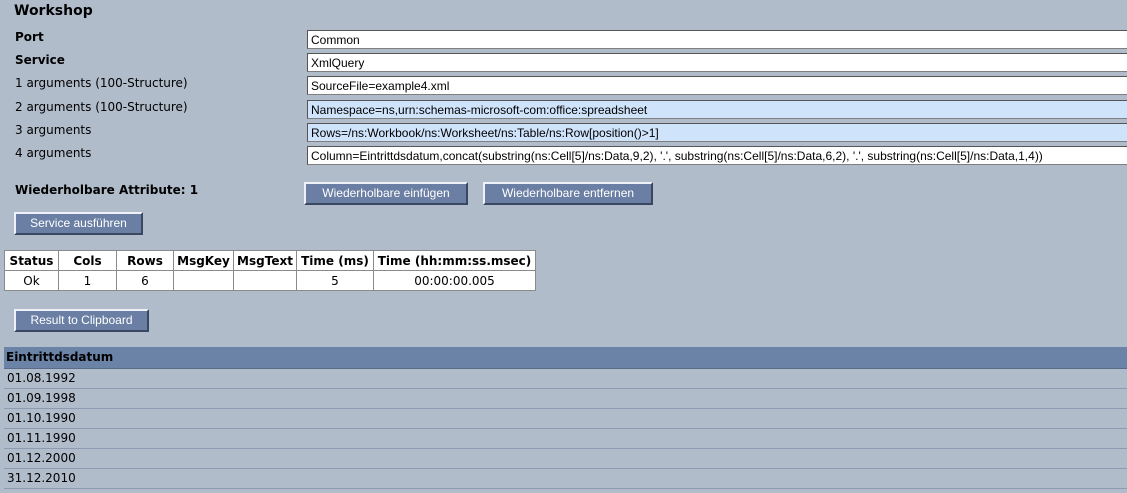  What do you see at coordinates (203, 280) in the screenshot?
I see `msgkey-value` at bounding box center [203, 280].